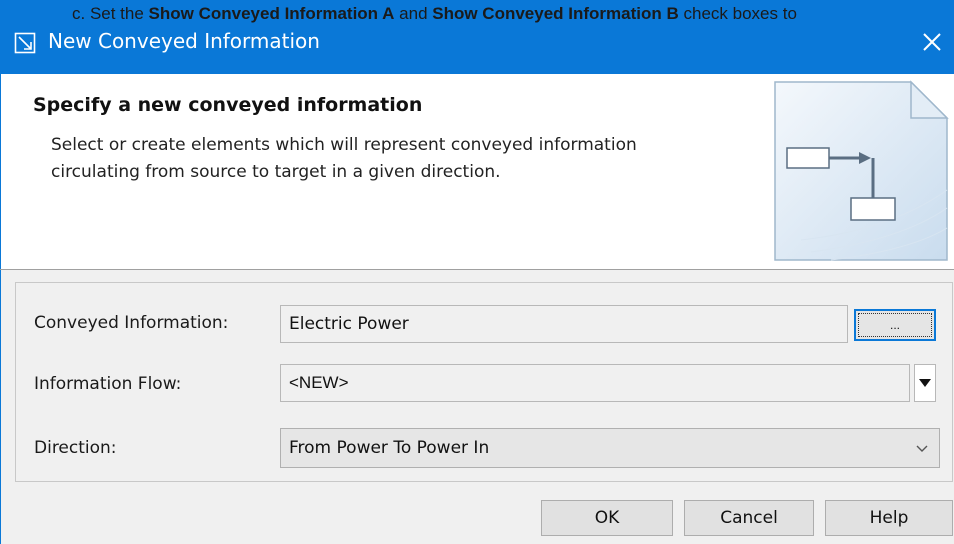 This screenshot has width=954, height=544. I want to click on caption-prefix: c. Set the, so click(110, 13).